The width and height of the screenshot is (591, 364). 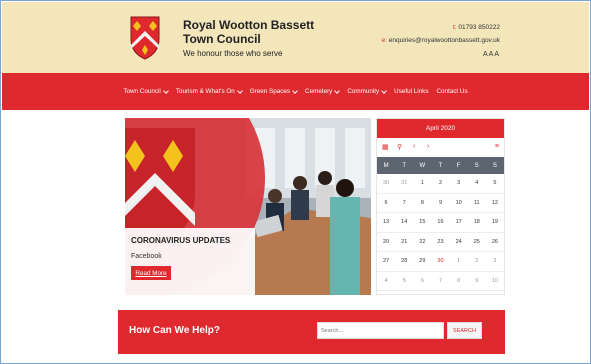 What do you see at coordinates (404, 223) in the screenshot?
I see `calendar-day: 14` at bounding box center [404, 223].